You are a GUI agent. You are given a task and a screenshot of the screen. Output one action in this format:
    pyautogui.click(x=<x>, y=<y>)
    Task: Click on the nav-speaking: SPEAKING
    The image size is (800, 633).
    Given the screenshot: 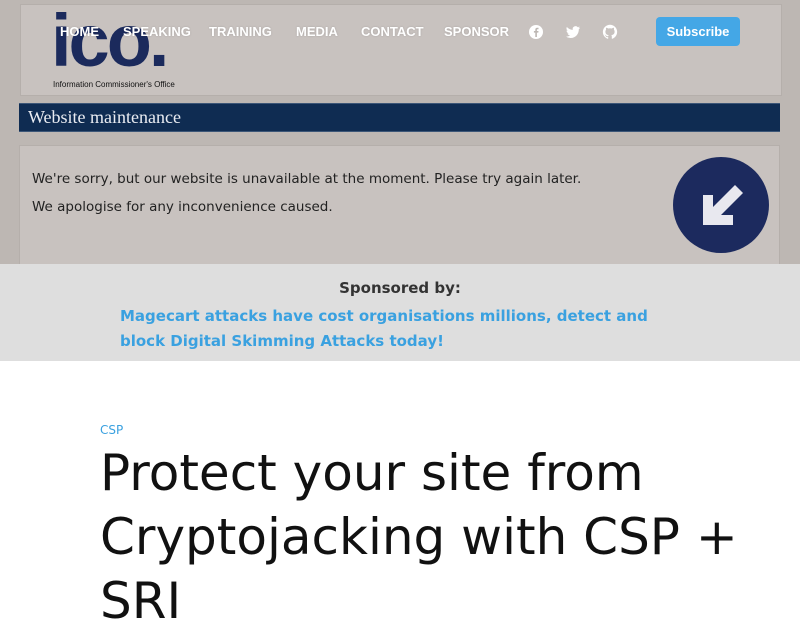 What is the action you would take?
    pyautogui.click(x=157, y=31)
    